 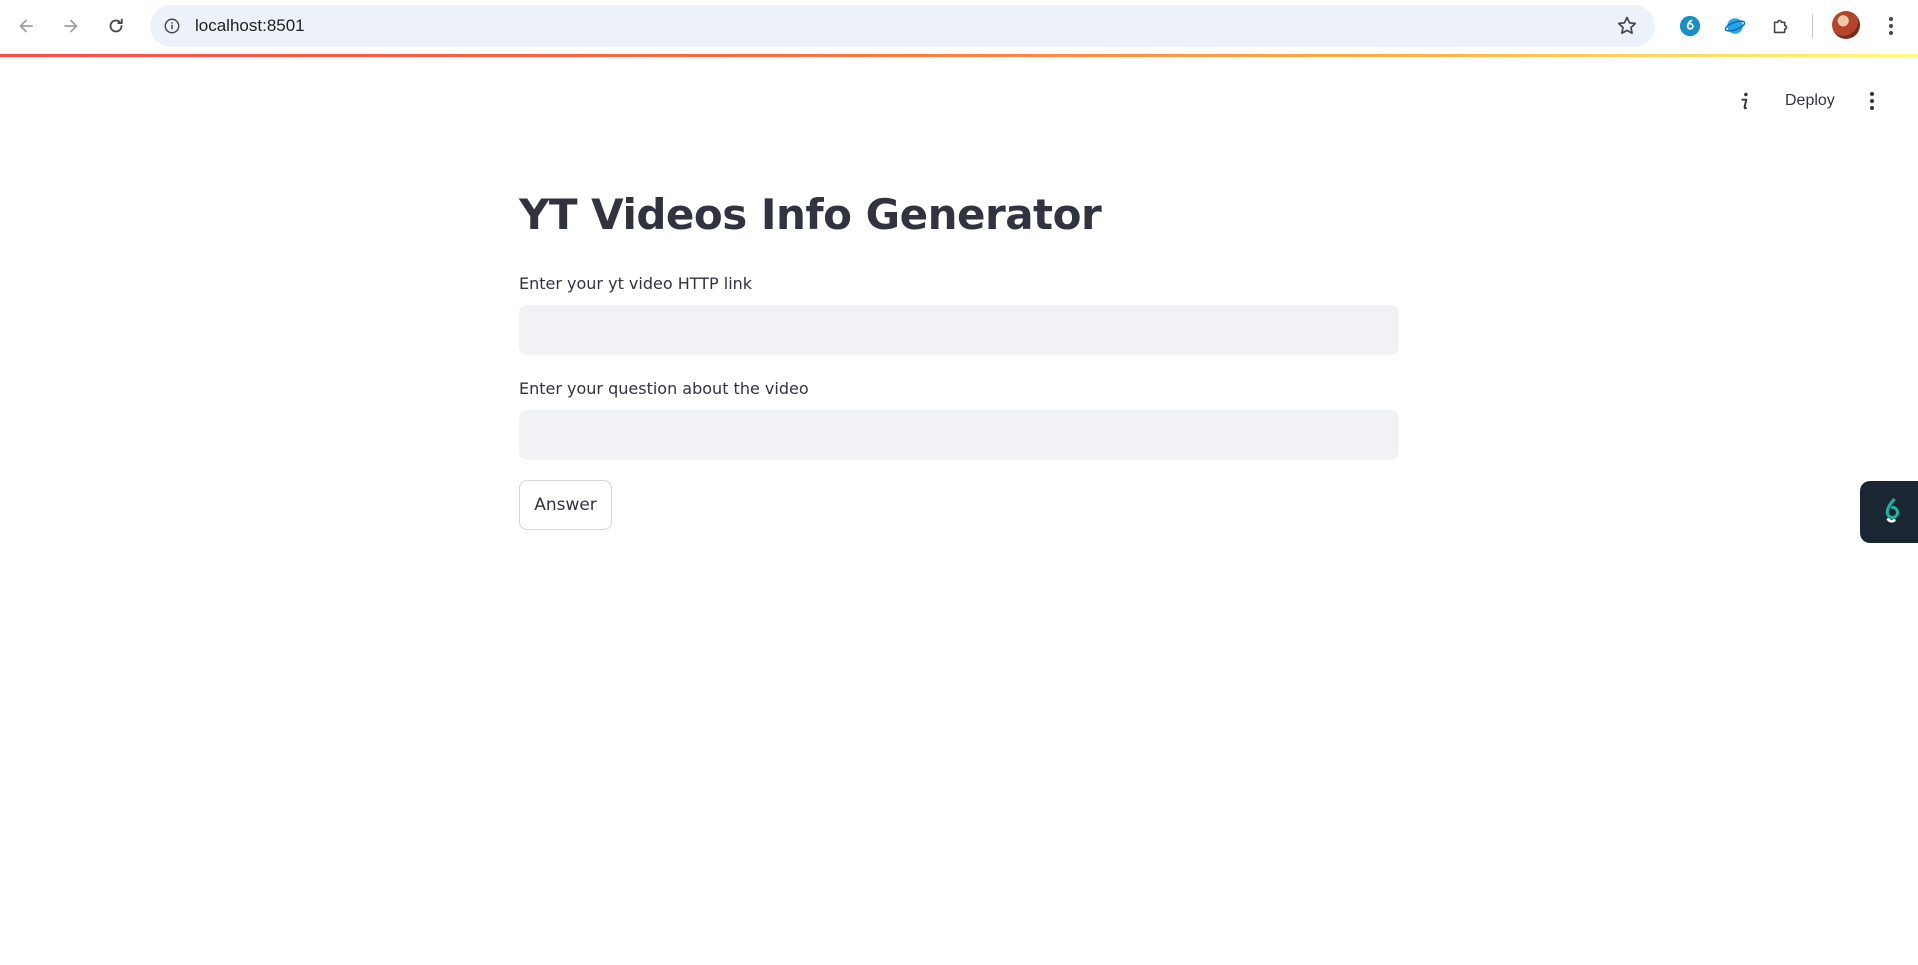 I want to click on question-field-label: Enter your question about the video, so click(x=664, y=388).